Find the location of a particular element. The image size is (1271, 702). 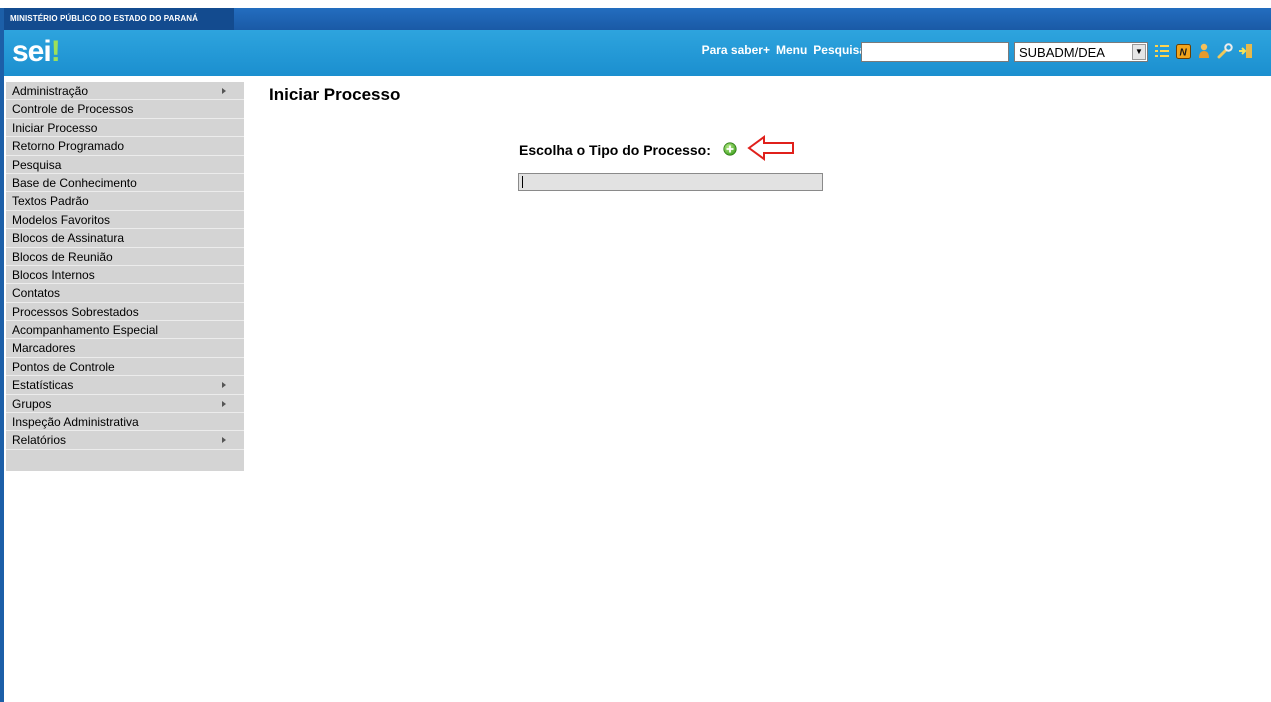

user-icon is located at coordinates (1204, 51).